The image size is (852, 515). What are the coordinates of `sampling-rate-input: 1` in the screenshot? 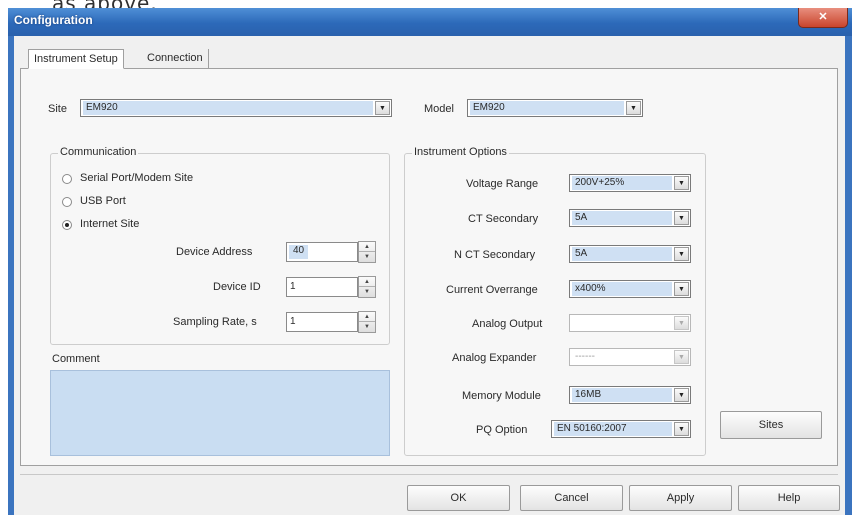 It's located at (322, 322).